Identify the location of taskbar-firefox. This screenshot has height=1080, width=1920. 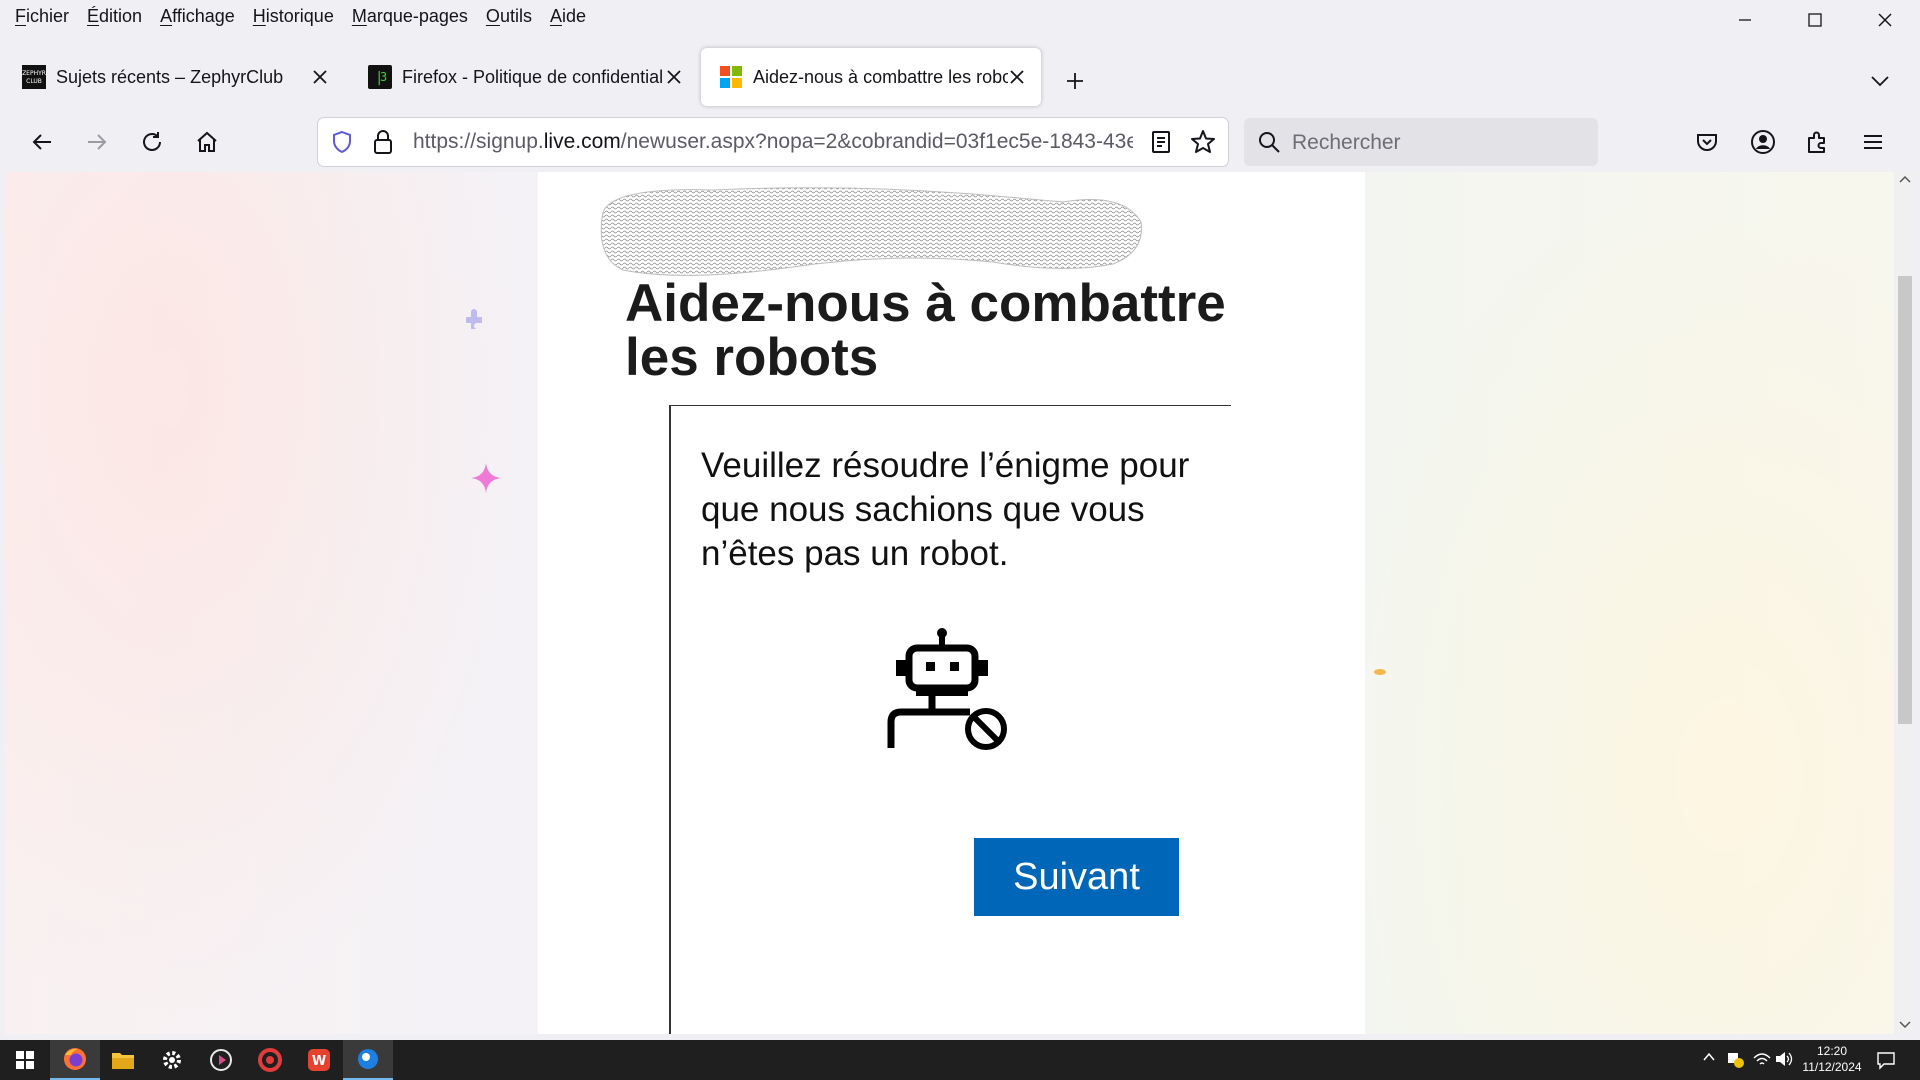
(75, 1060).